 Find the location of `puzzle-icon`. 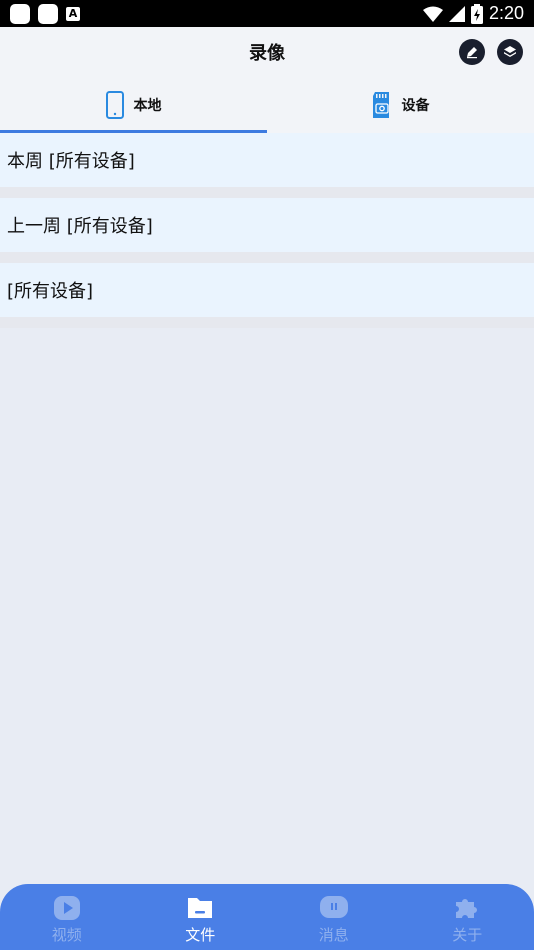

puzzle-icon is located at coordinates (467, 908).